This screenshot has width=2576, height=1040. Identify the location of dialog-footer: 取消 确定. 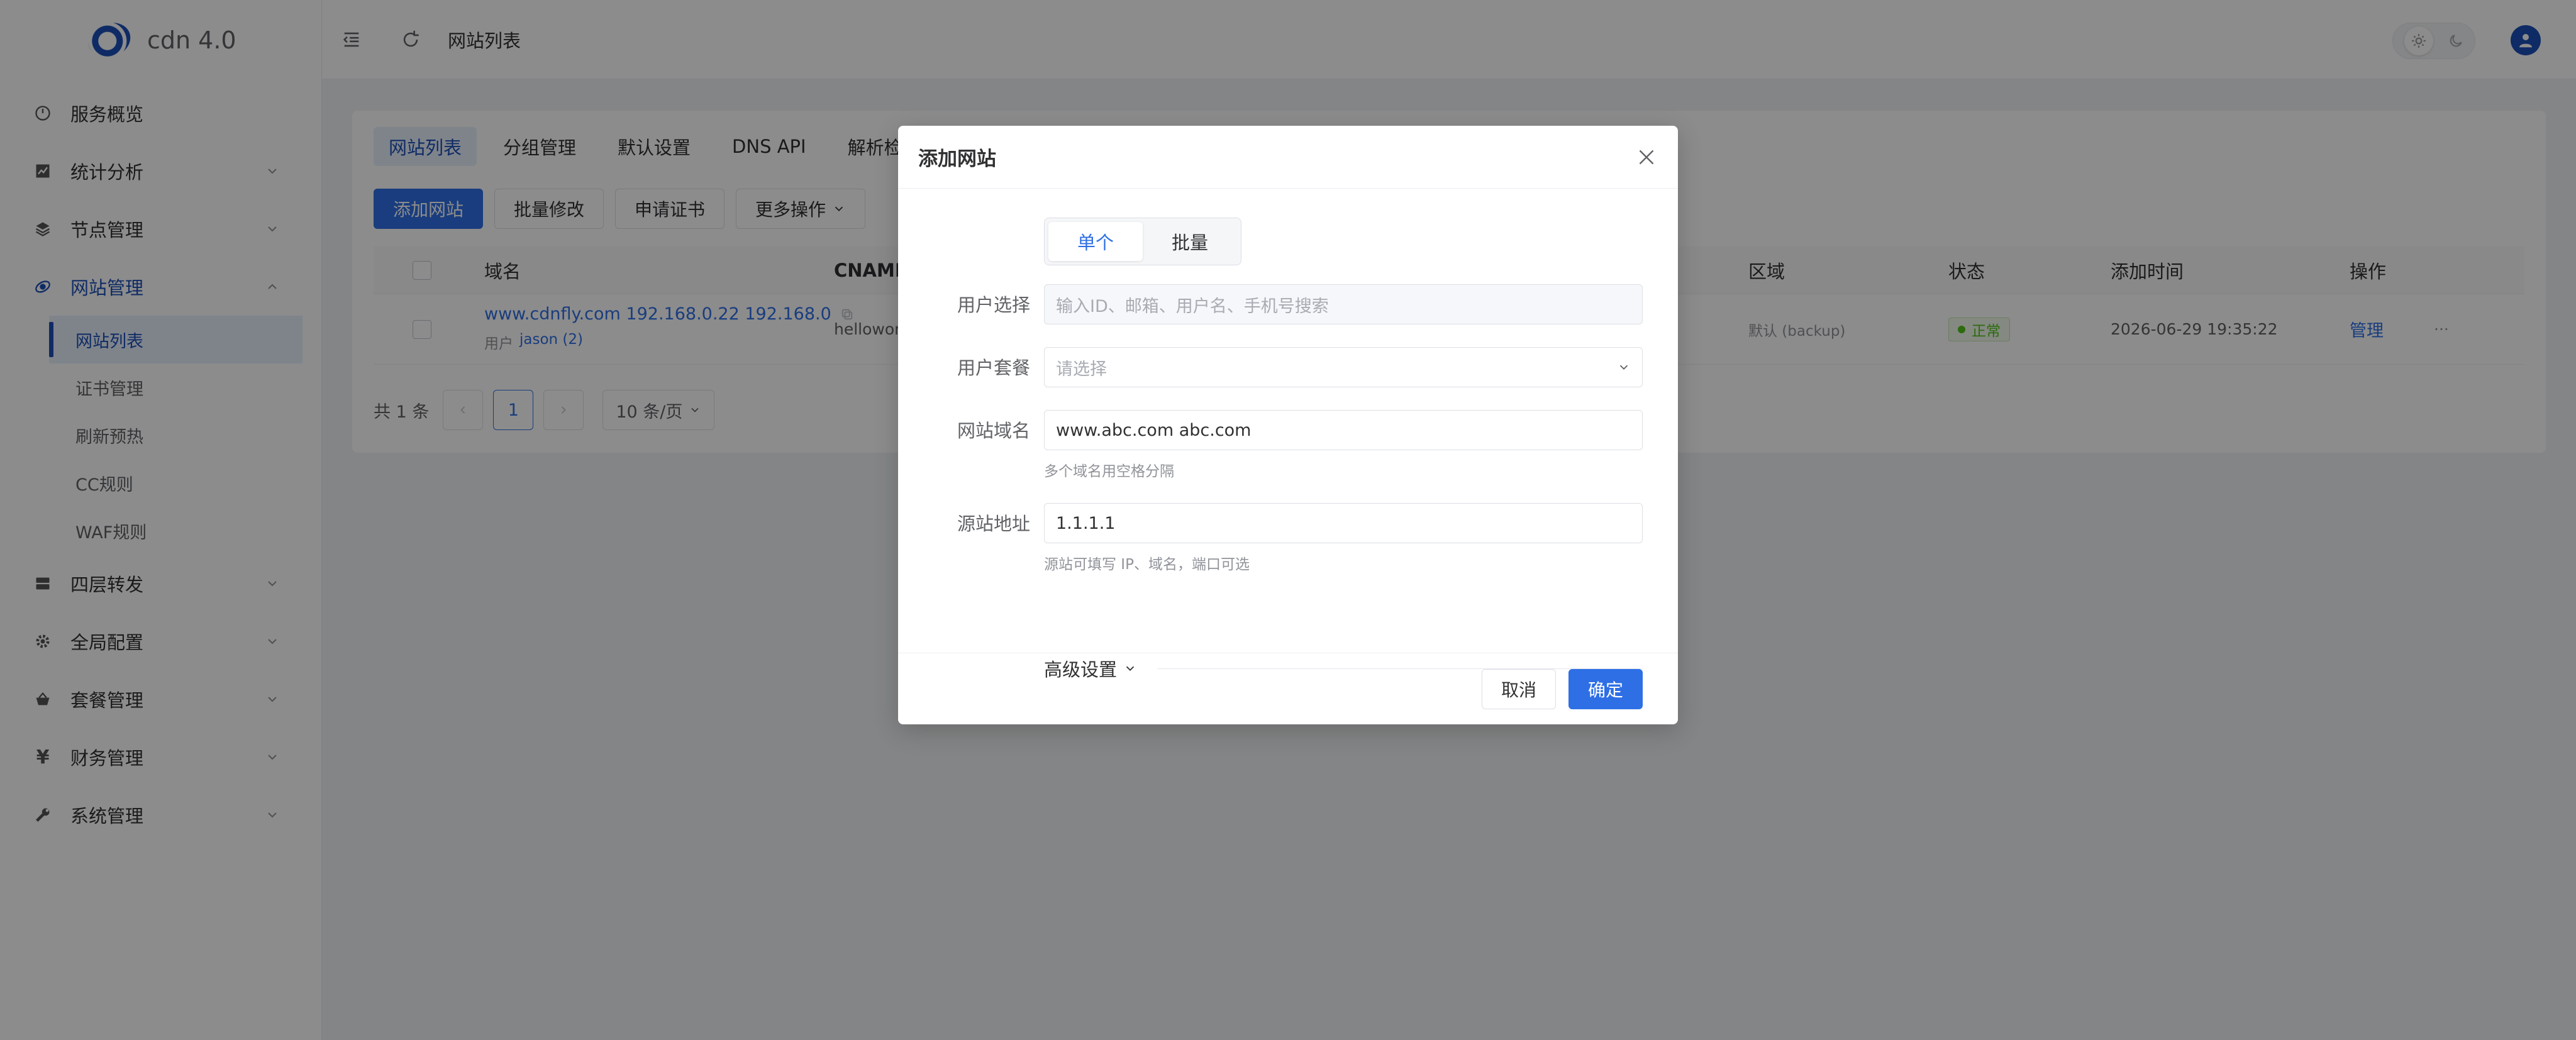
(1288, 688).